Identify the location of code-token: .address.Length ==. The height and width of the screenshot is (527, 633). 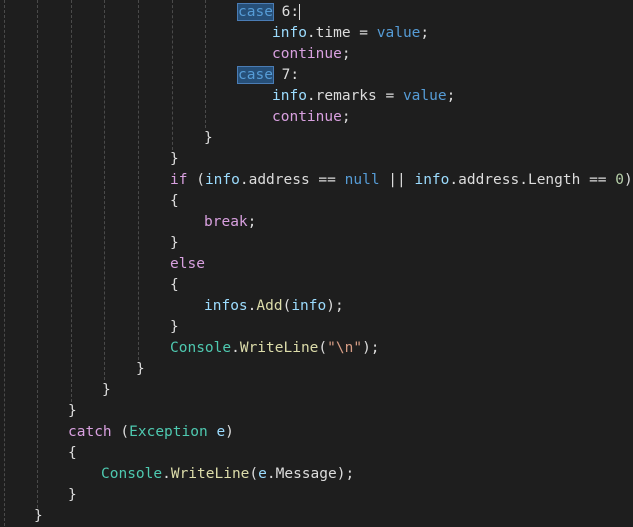
(532, 180).